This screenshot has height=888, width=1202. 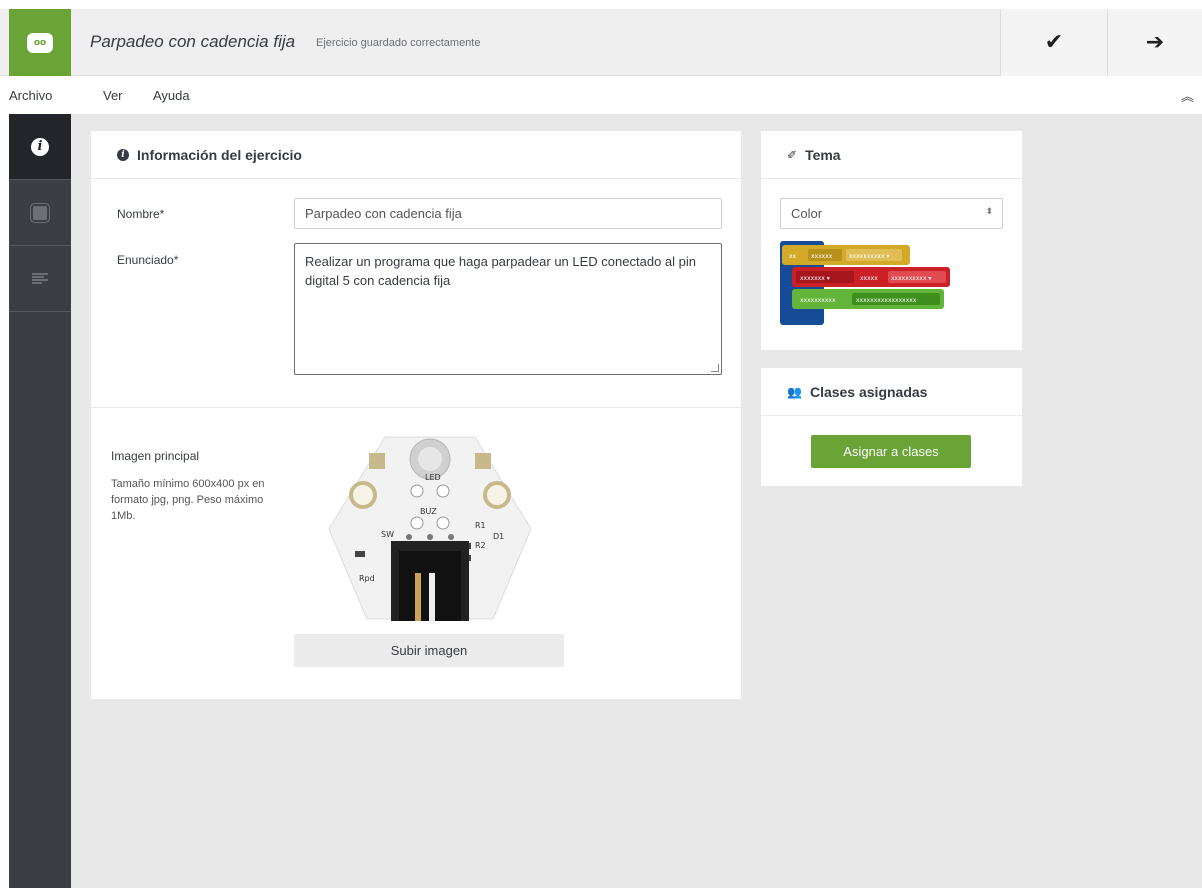 What do you see at coordinates (989, 212) in the screenshot?
I see `select-arrows-icon: ⬍` at bounding box center [989, 212].